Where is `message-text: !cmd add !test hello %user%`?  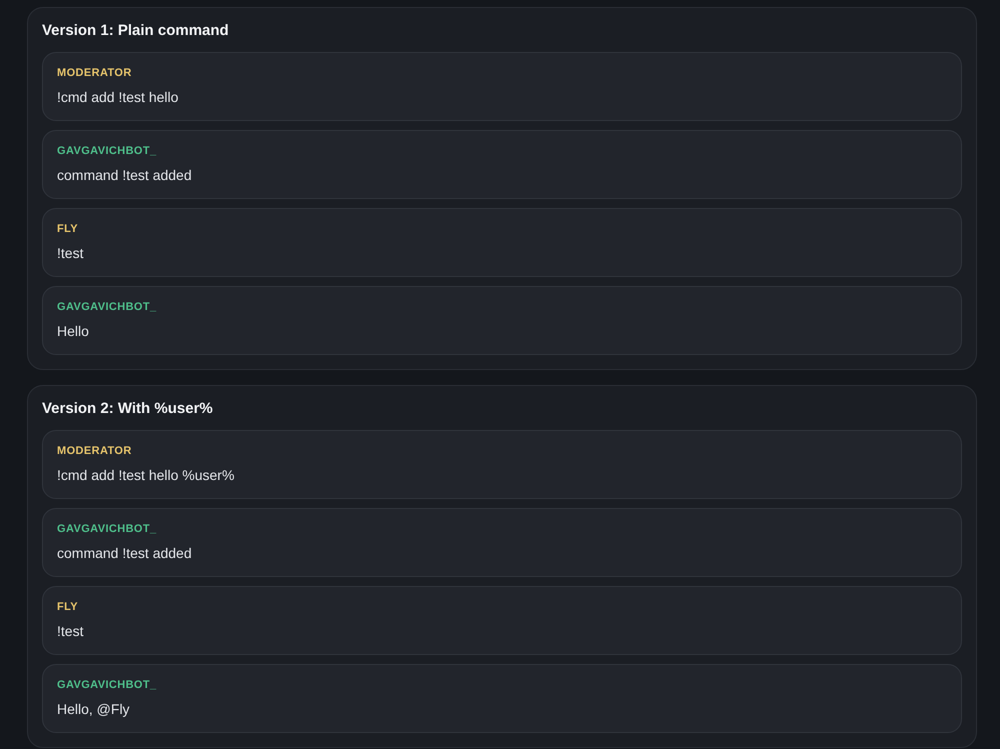 message-text: !cmd add !test hello %user% is located at coordinates (145, 475).